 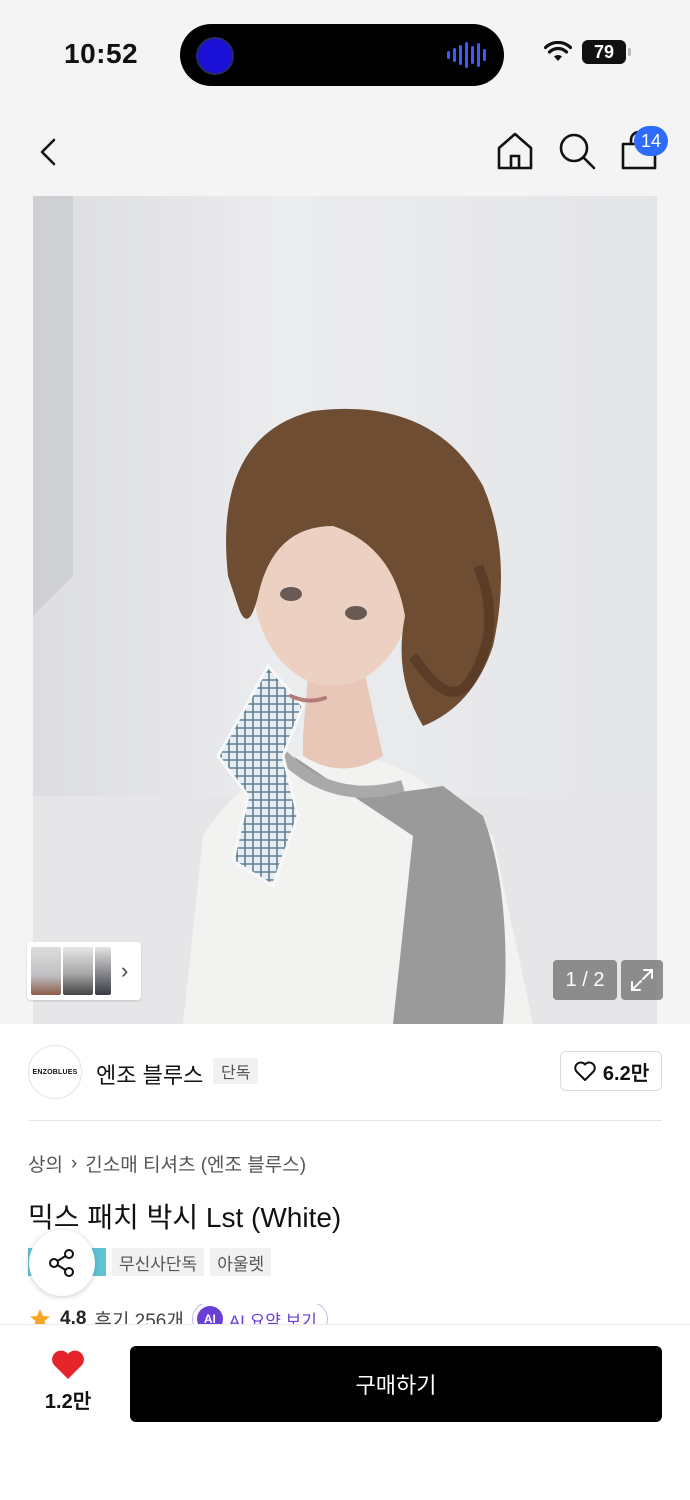 I want to click on status-time: 10:52, so click(x=101, y=53).